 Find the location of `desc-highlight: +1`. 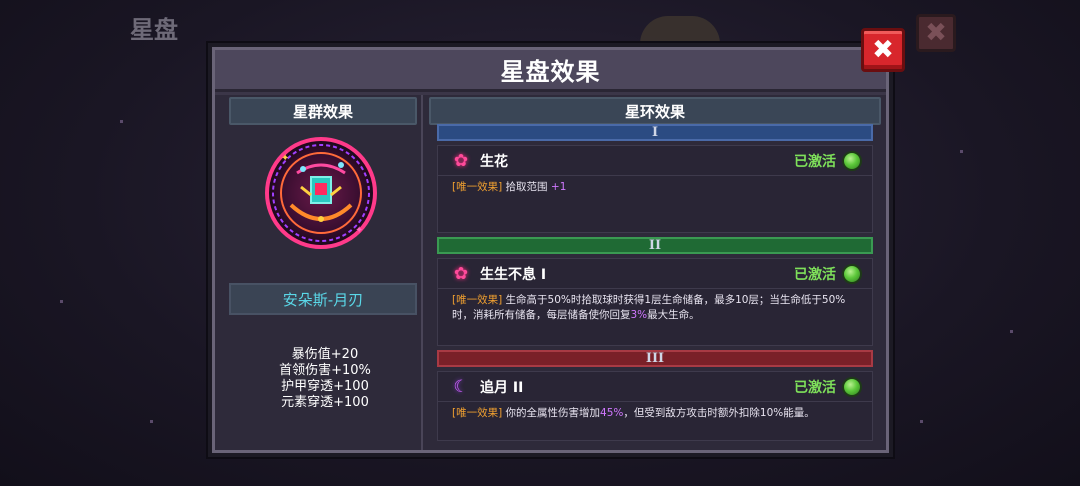

desc-highlight: +1 is located at coordinates (558, 187).